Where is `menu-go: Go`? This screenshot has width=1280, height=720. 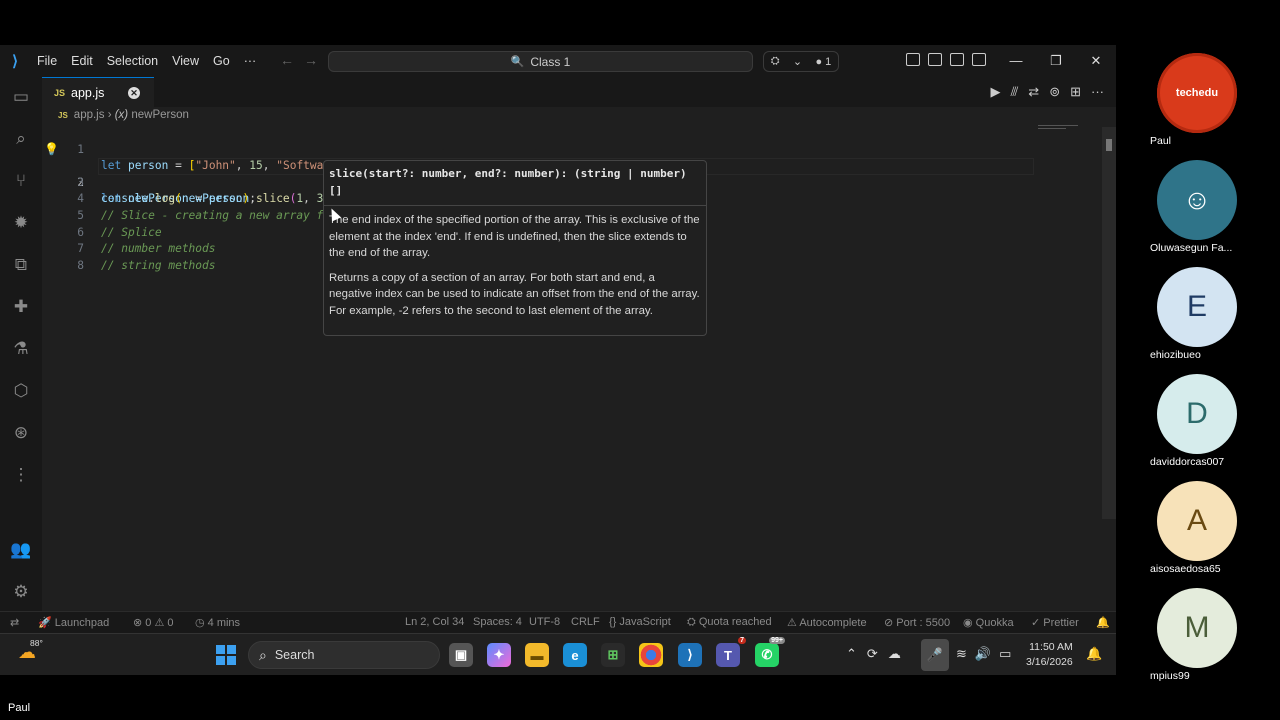 menu-go: Go is located at coordinates (221, 61).